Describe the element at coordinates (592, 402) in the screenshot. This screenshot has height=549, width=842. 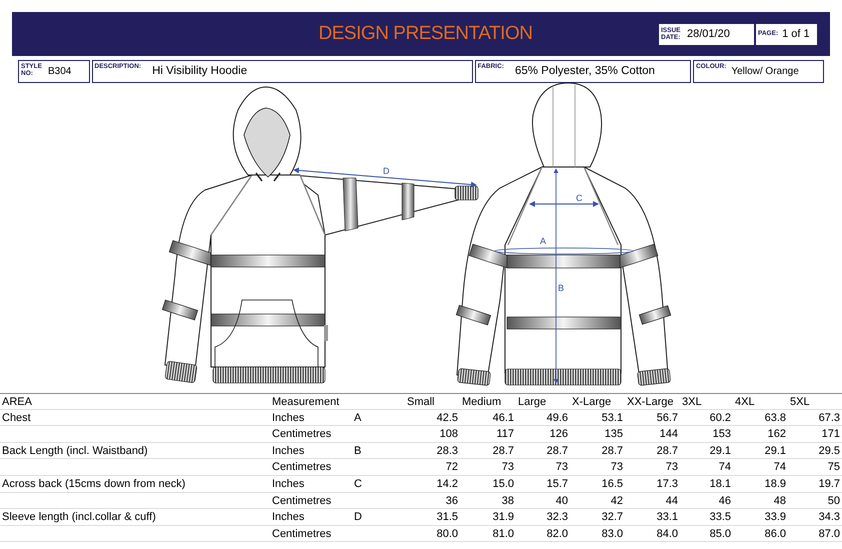
I see `column-header: X-Large` at that location.